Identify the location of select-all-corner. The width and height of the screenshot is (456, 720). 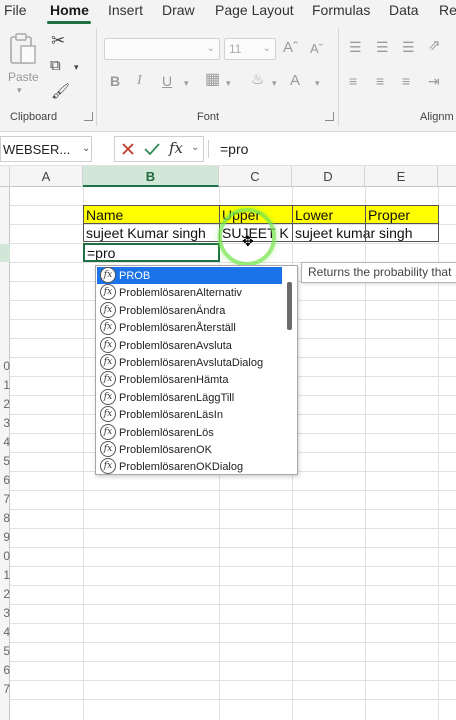
(5, 176).